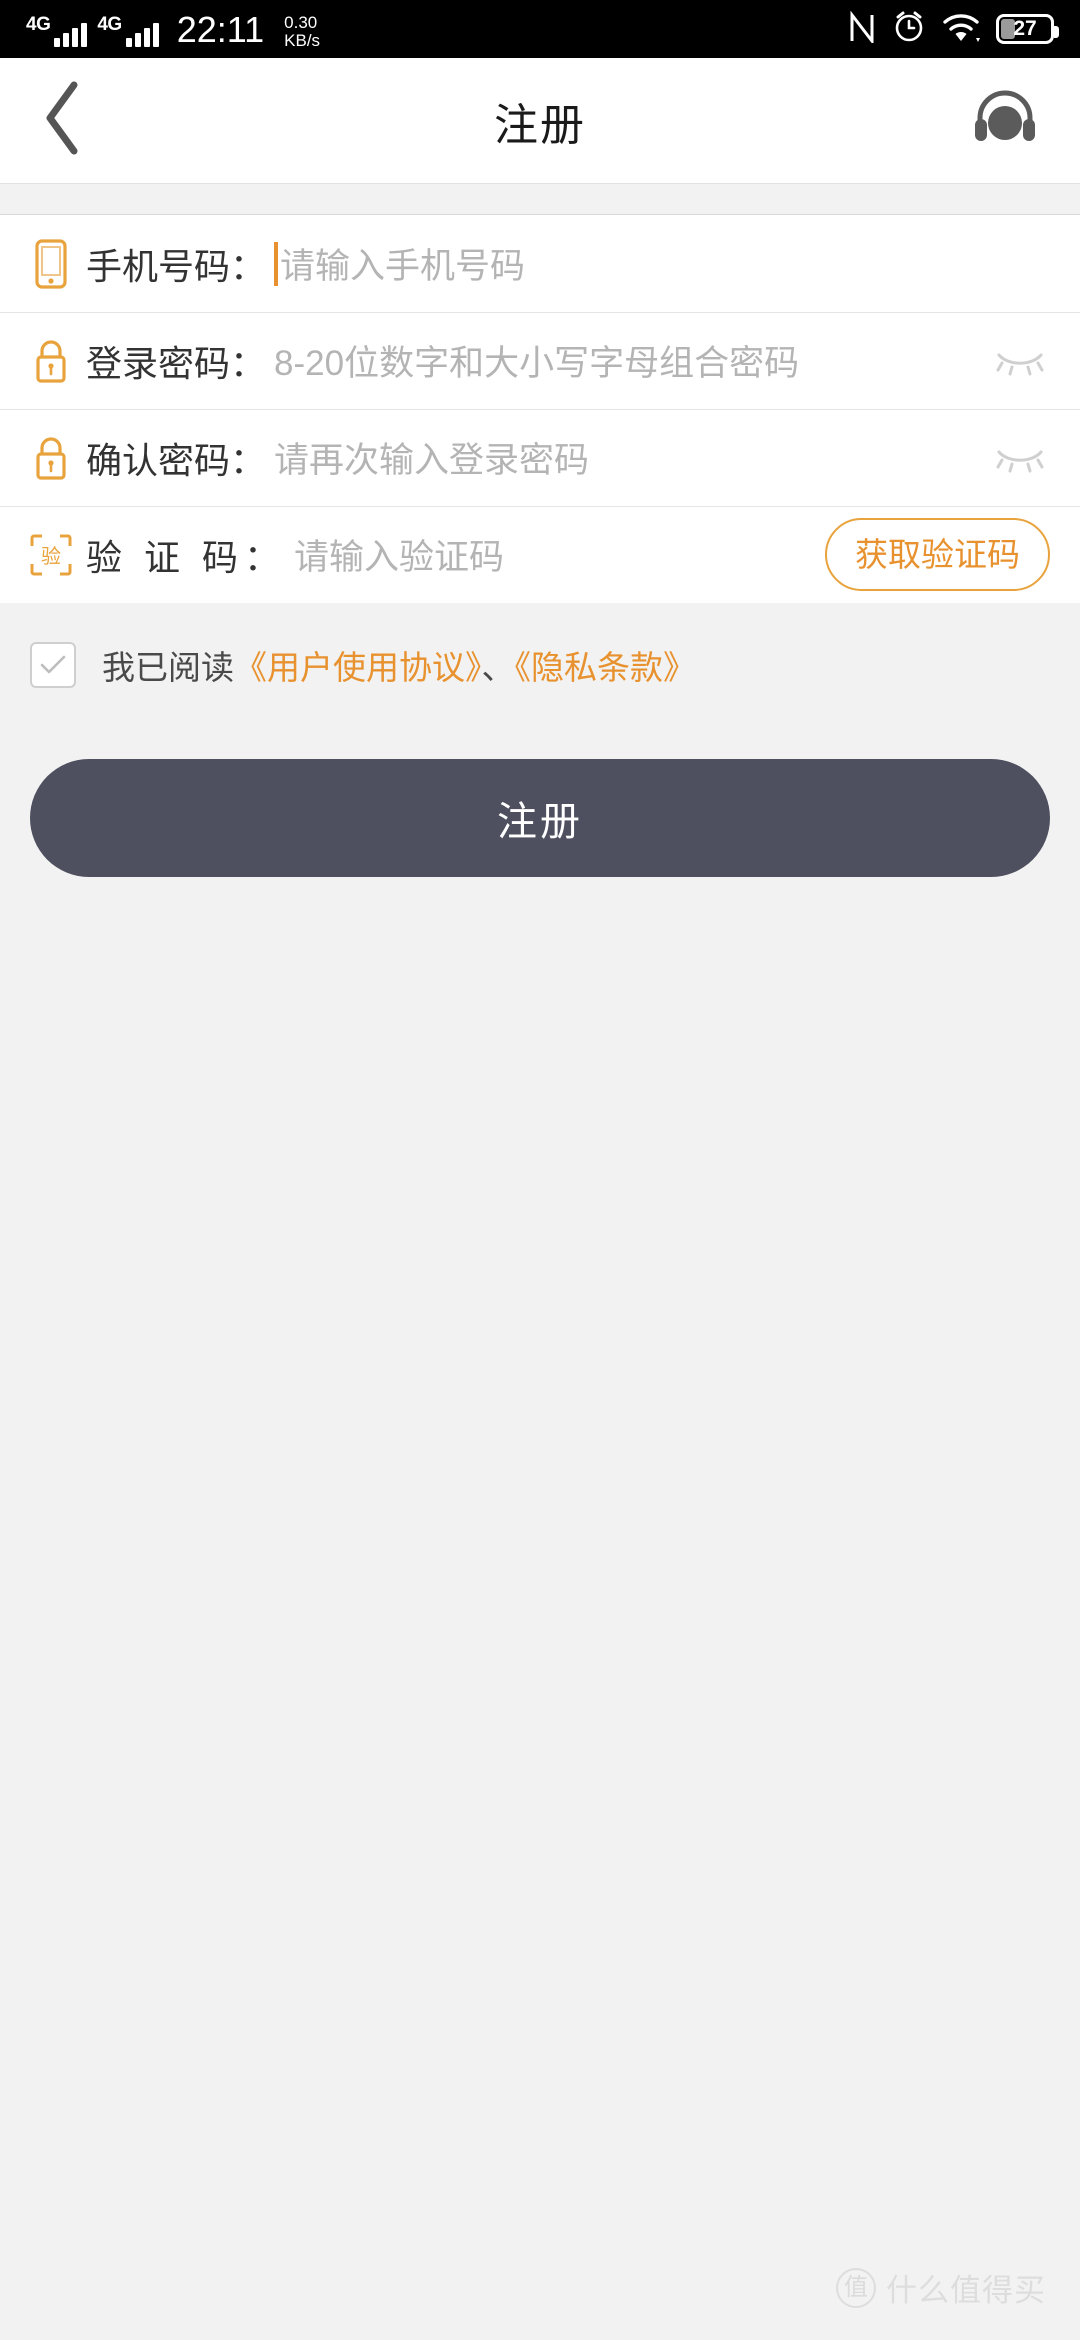 The image size is (1080, 2340). I want to click on watermark-text: 什么值得买, so click(966, 2290).